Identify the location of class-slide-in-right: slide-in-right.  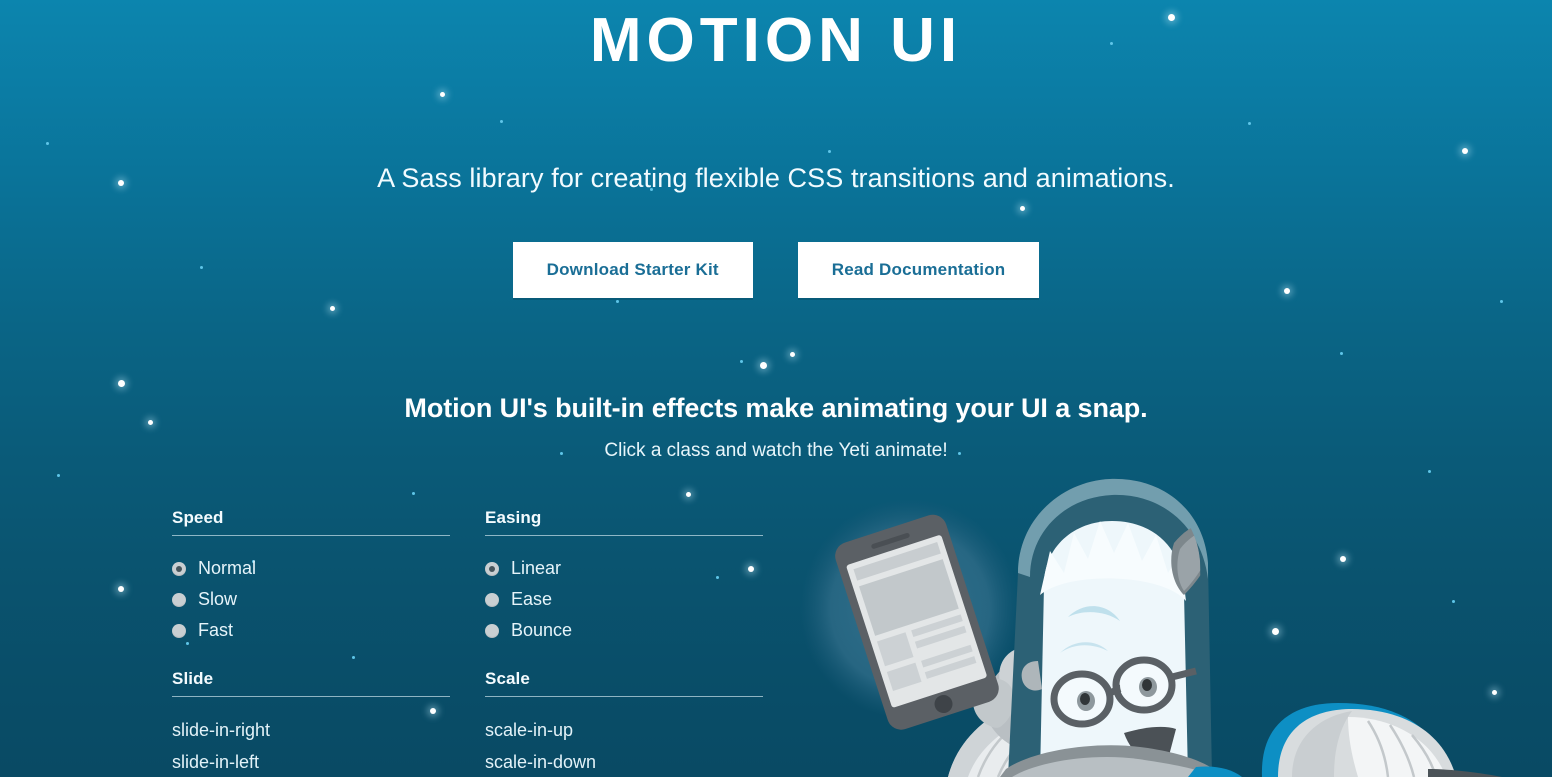
(311, 730).